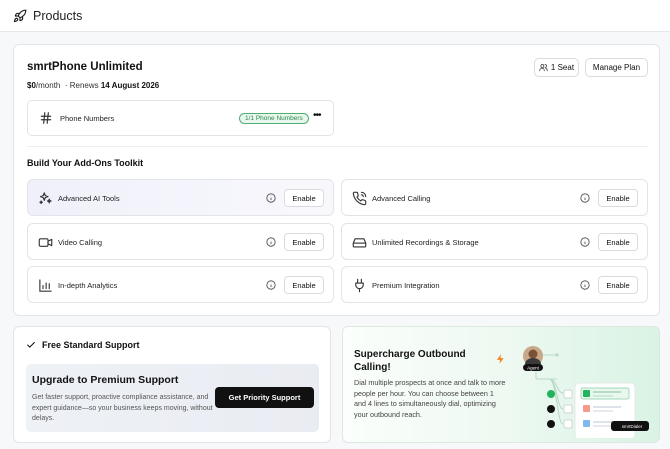  What do you see at coordinates (317, 115) in the screenshot?
I see `more-options-icon: •••` at bounding box center [317, 115].